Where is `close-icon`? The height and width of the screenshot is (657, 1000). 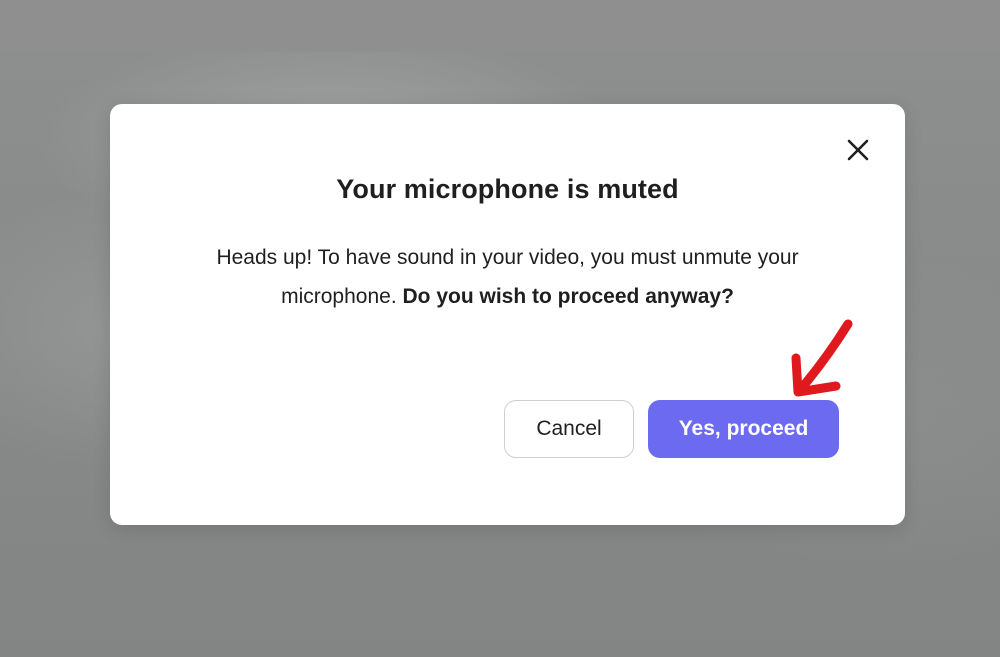
close-icon is located at coordinates (858, 150).